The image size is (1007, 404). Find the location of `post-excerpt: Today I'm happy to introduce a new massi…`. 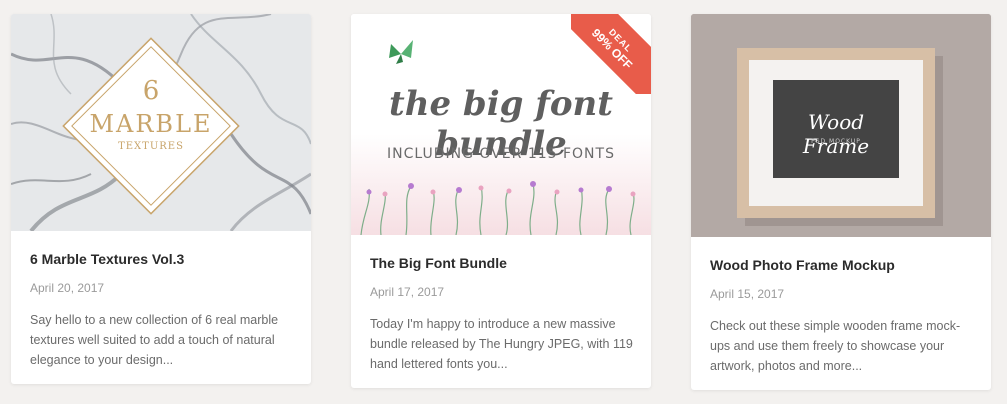

post-excerpt: Today I'm happy to introduce a new massi… is located at coordinates (501, 344).